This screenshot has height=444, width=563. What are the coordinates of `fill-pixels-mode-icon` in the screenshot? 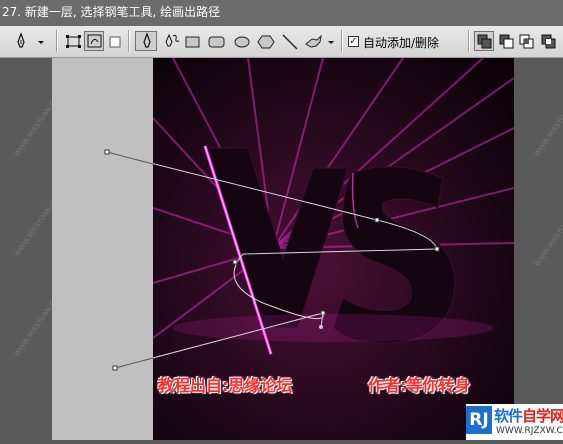 It's located at (115, 42).